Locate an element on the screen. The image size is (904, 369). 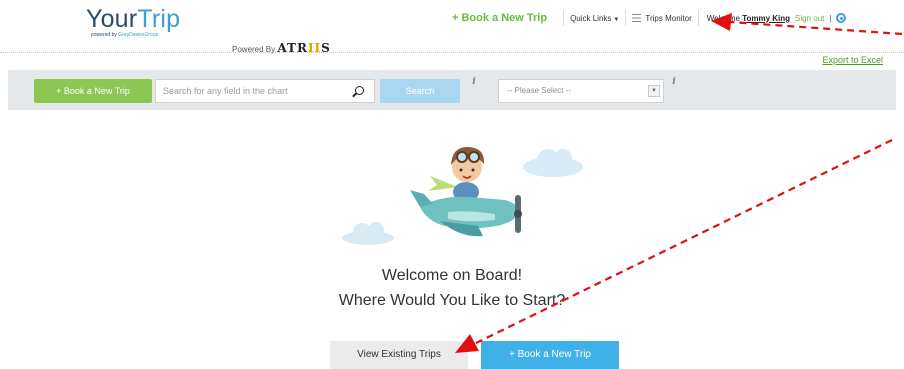
airplane-illustration is located at coordinates (462, 195).